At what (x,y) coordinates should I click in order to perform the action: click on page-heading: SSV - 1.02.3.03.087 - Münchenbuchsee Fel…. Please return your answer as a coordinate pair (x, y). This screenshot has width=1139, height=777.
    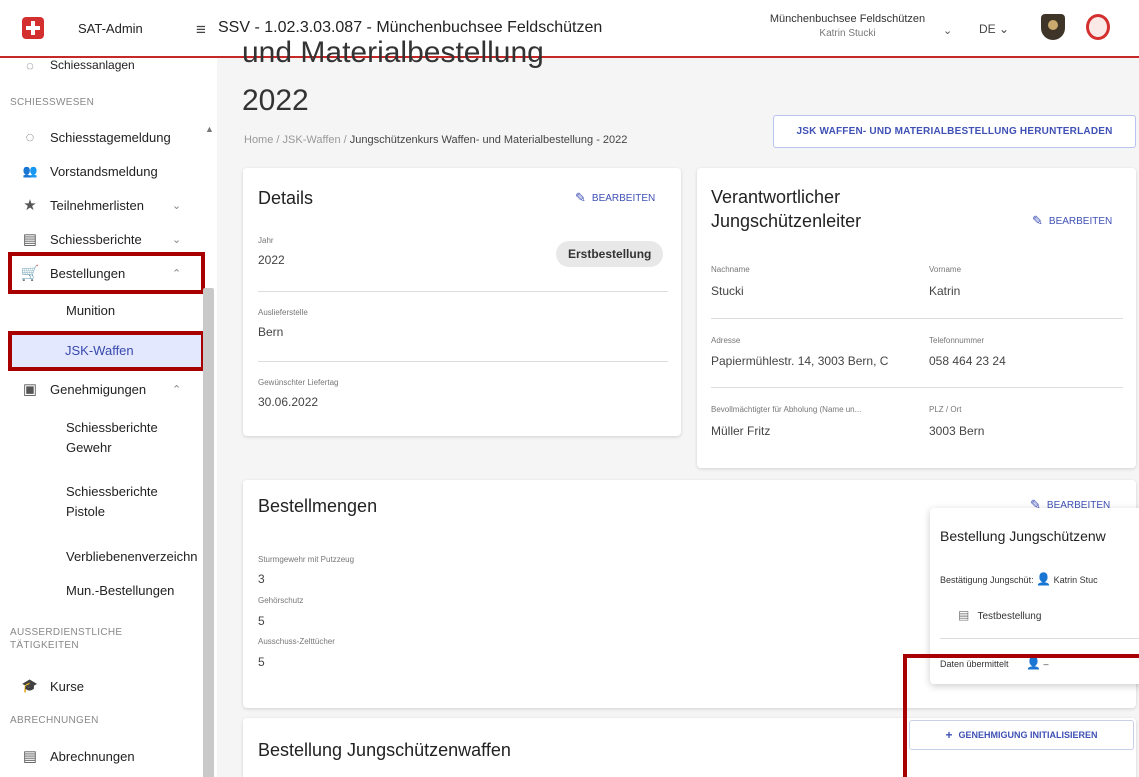
    Looking at the image, I should click on (410, 27).